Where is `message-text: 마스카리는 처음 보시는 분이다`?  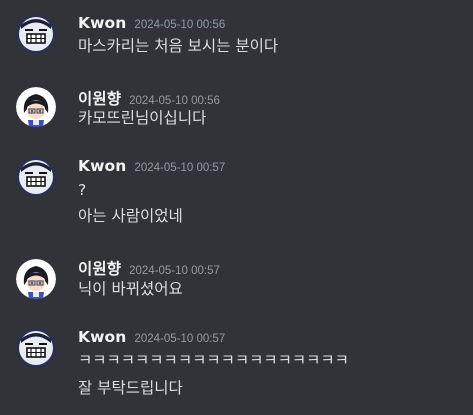 message-text: 마스카리는 처음 보시는 분이다 is located at coordinates (178, 46).